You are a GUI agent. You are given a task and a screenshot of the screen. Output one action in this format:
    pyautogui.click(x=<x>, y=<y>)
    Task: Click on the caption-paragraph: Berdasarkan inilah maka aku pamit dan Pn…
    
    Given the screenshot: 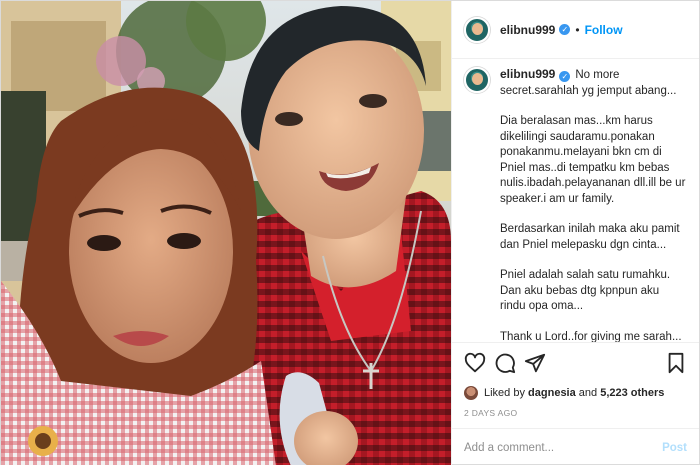 What is the action you would take?
    pyautogui.click(x=590, y=237)
    